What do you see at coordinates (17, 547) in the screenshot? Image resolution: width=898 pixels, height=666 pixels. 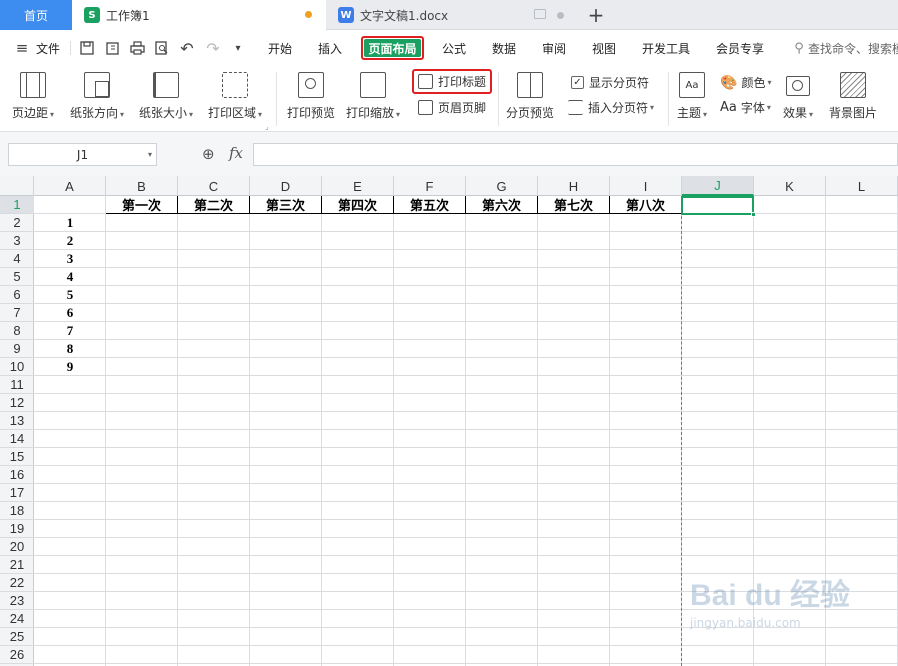 I see `row-header-20: 20` at bounding box center [17, 547].